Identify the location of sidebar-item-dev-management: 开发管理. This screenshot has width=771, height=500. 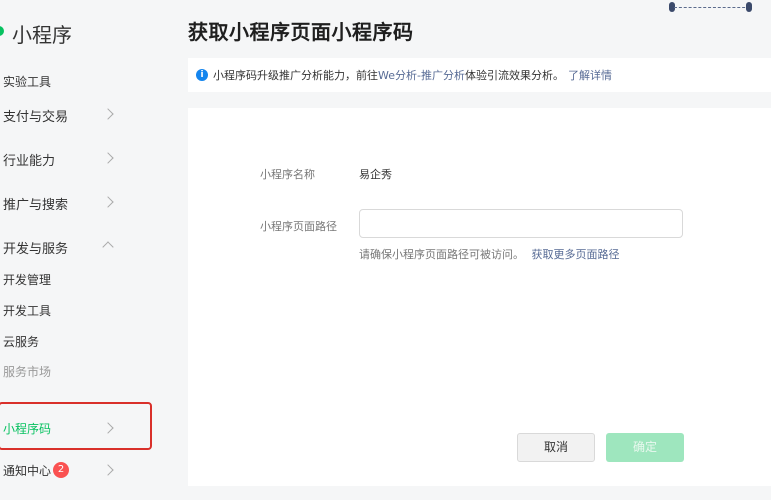
(27, 279).